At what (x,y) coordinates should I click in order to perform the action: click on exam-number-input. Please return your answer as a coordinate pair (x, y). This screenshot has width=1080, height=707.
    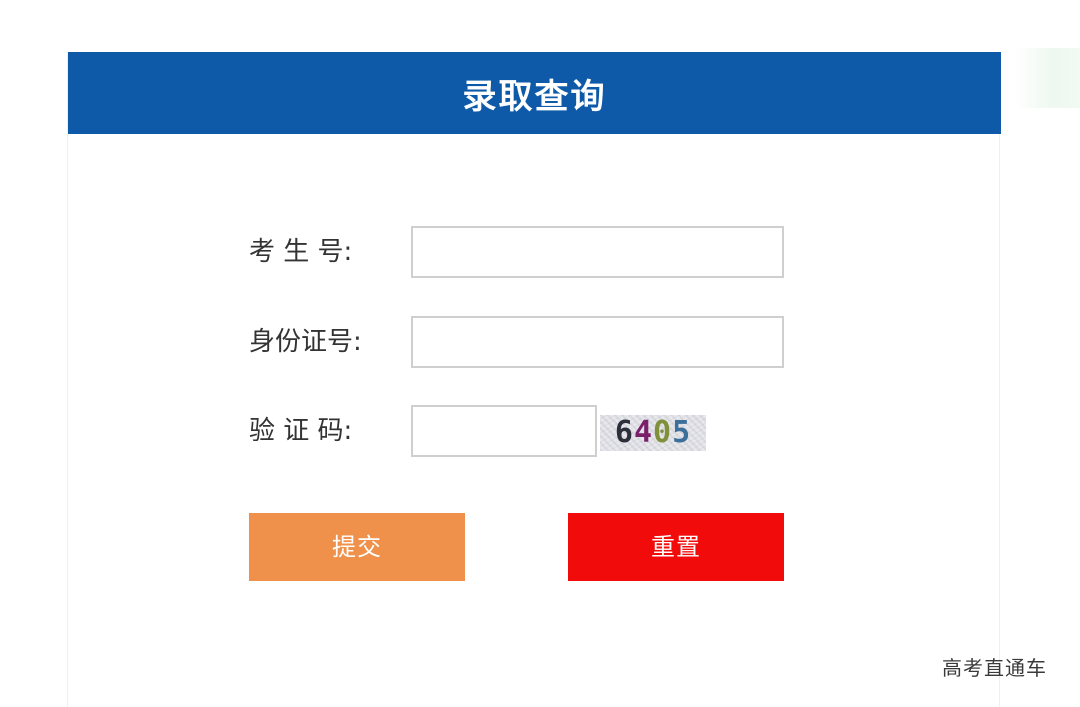
    Looking at the image, I should click on (597, 252).